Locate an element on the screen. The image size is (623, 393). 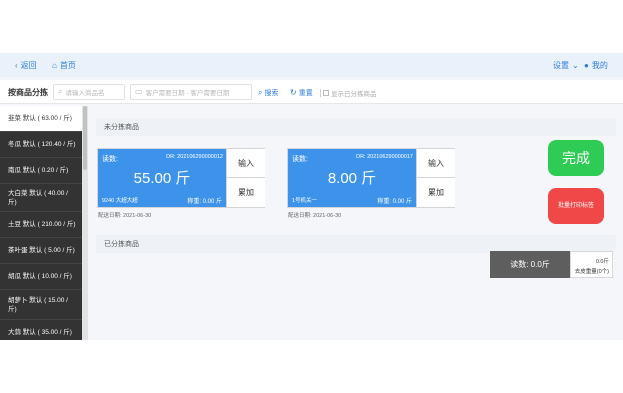
search-button-label: 搜索 is located at coordinates (271, 93).